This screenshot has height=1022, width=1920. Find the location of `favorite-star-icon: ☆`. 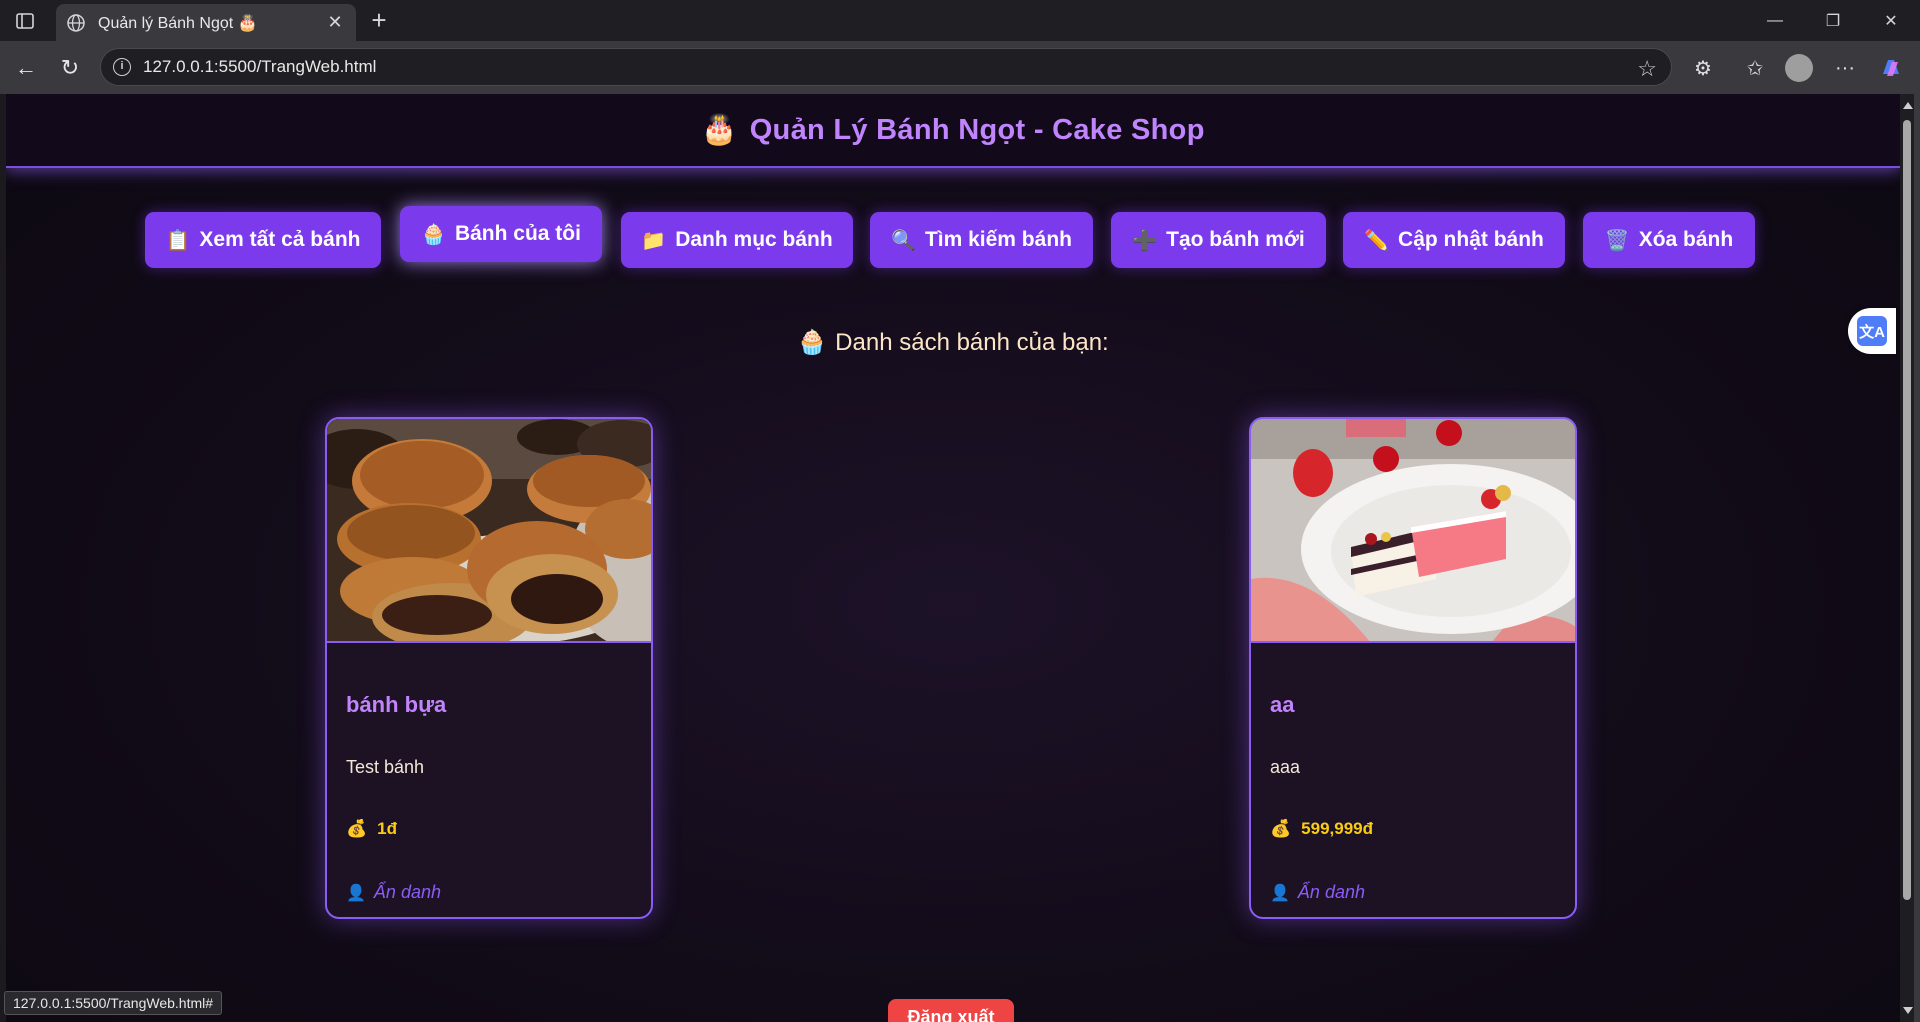

favorite-star-icon: ☆ is located at coordinates (1647, 69).